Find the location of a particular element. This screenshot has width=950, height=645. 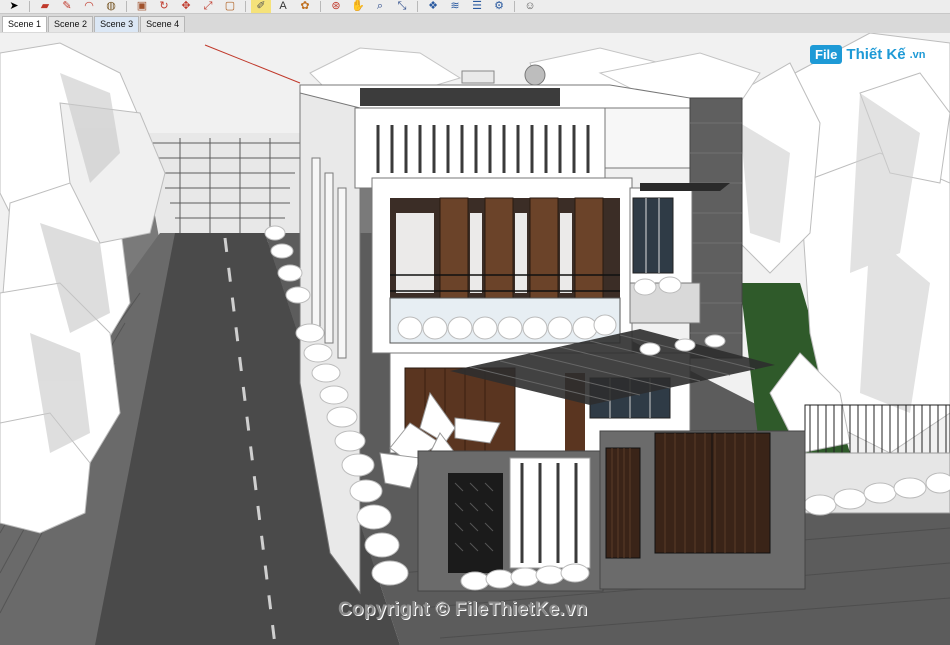

settings-icon: ⚙ is located at coordinates (499, 6).